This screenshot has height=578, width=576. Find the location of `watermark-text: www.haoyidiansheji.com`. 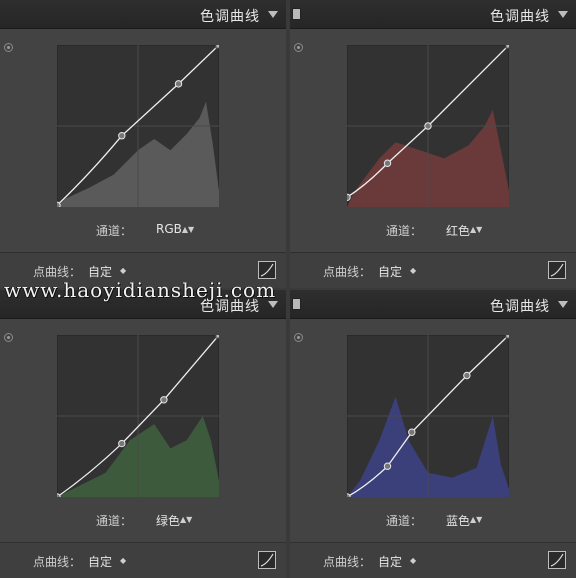

watermark-text: www.haoyidiansheji.com is located at coordinates (140, 290).